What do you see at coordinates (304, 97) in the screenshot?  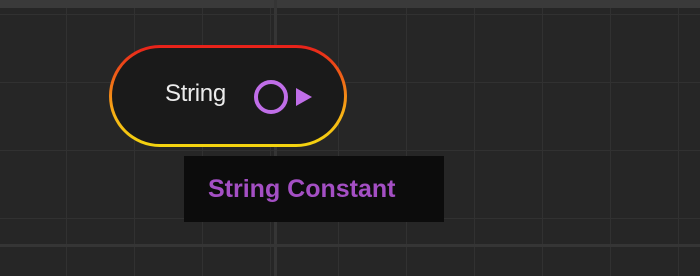 I see `pin-arrow` at bounding box center [304, 97].